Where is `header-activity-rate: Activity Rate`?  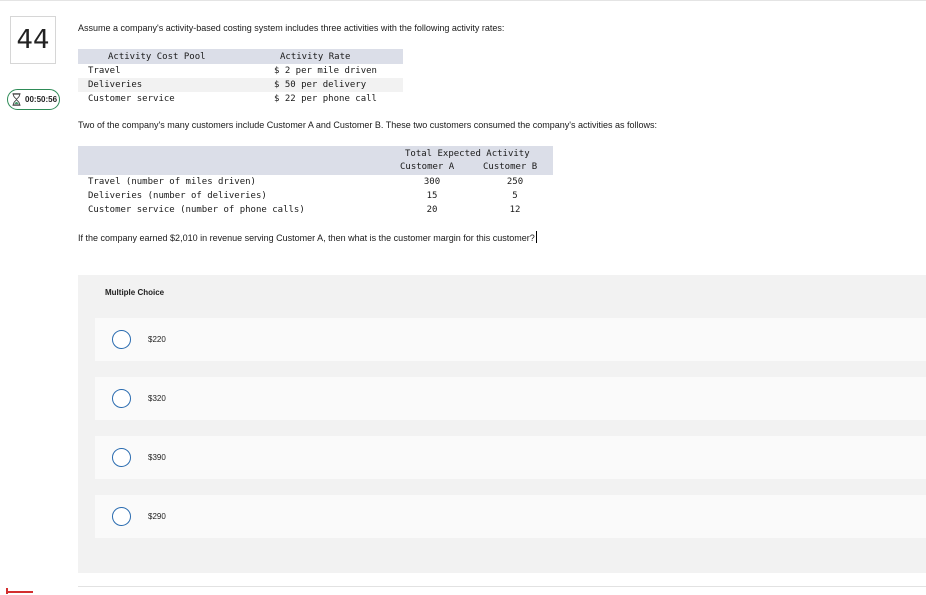
header-activity-rate: Activity Rate is located at coordinates (315, 56).